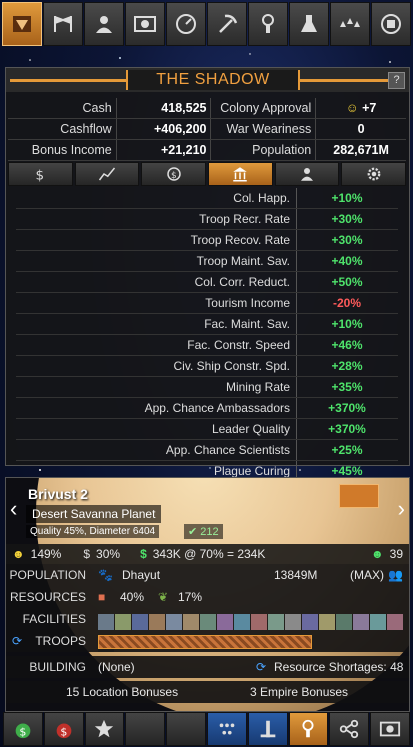  I want to click on tab-settings, so click(374, 174).